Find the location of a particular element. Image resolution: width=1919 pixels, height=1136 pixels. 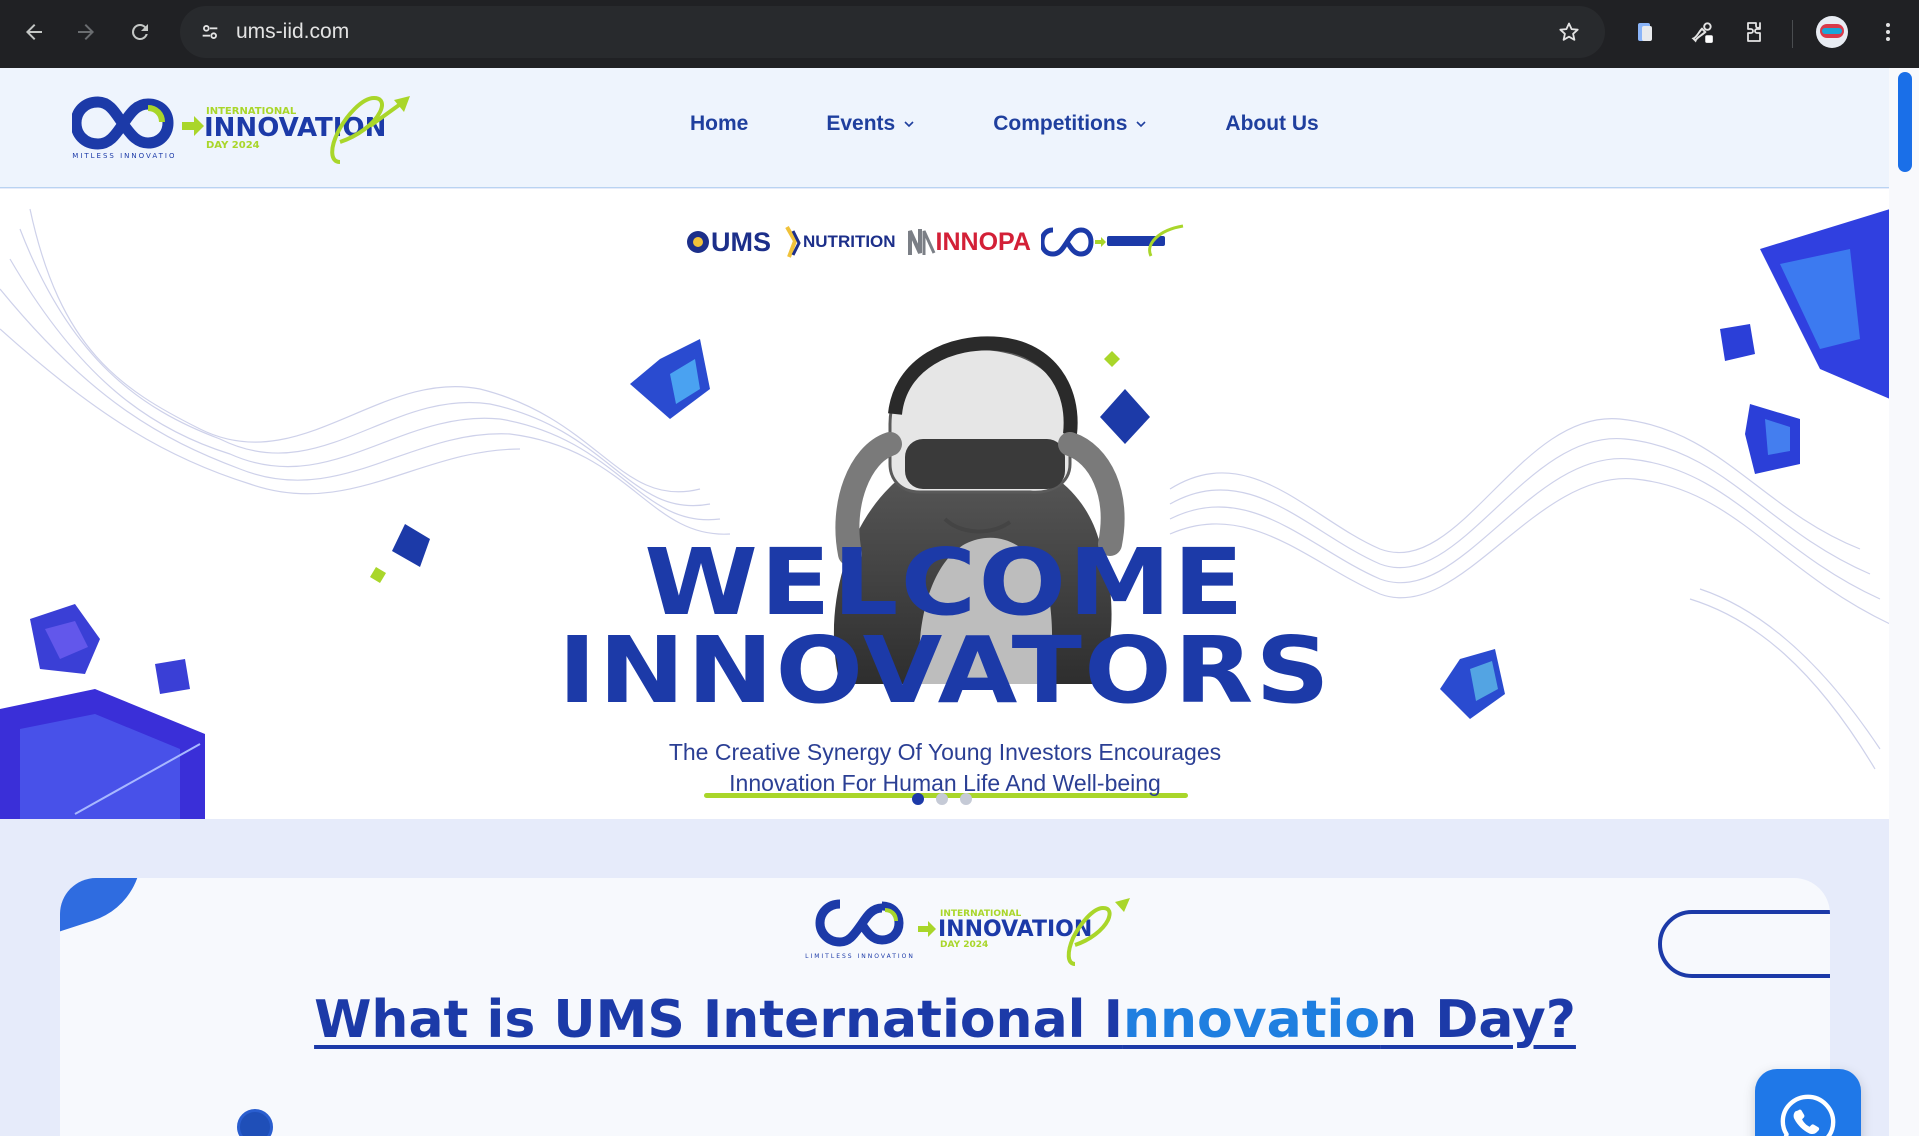

site-info-icon is located at coordinates (210, 32).